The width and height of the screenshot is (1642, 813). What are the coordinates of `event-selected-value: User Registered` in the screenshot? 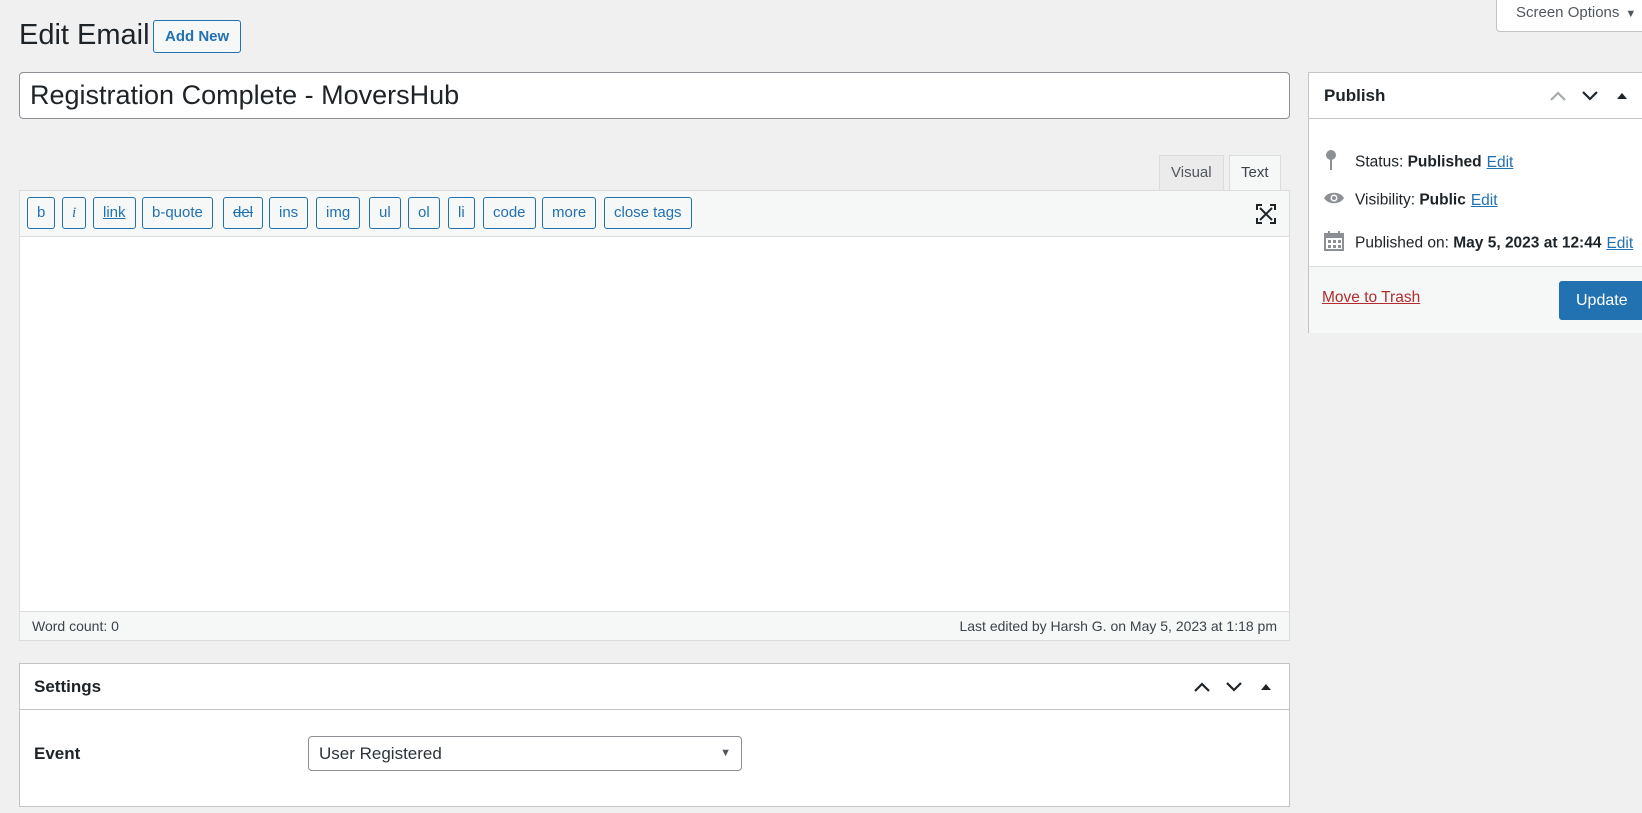 It's located at (380, 753).